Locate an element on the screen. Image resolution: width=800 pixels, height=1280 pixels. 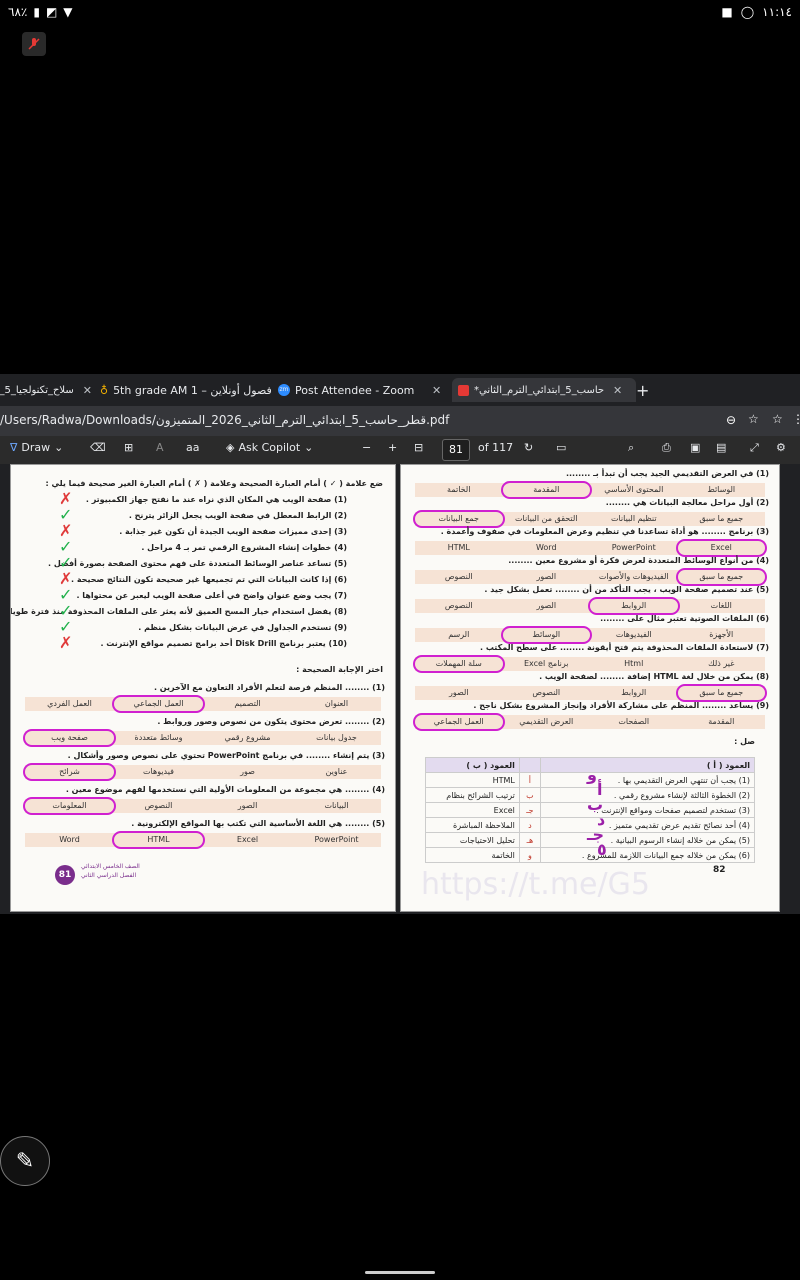
mcq-option: فيديوهات is located at coordinates (158, 771).